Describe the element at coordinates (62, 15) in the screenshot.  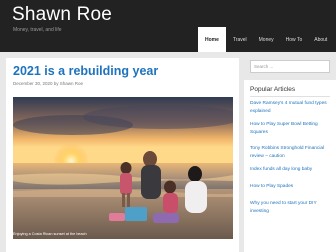
I see `site-title: Shawn Roe` at that location.